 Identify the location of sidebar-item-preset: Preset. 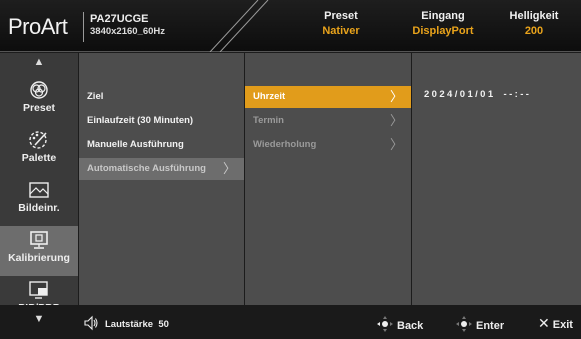
(39, 101).